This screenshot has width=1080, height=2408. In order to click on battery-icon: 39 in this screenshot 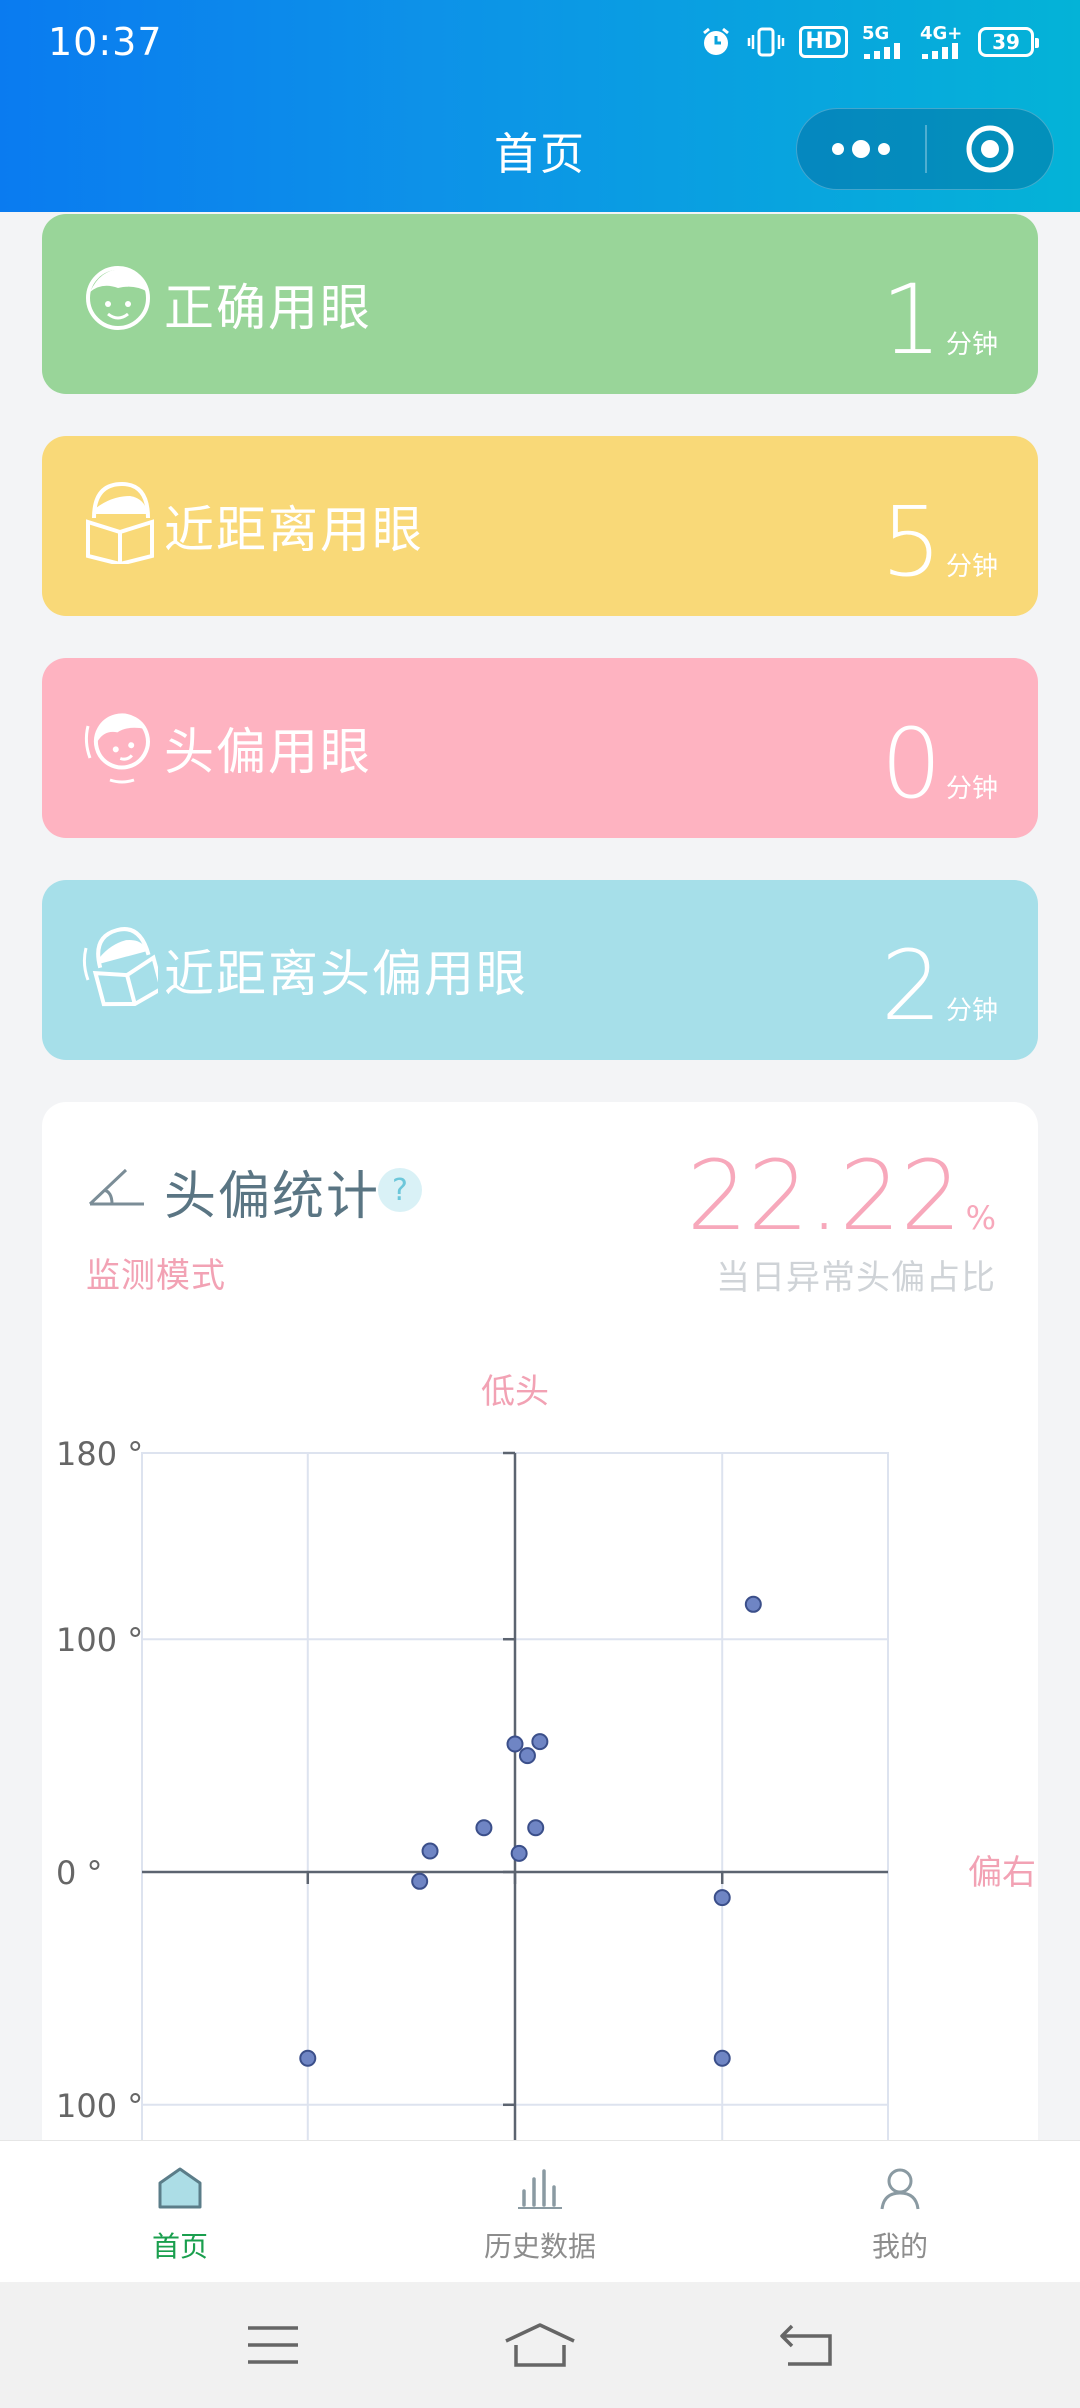, I will do `click(1008, 42)`.